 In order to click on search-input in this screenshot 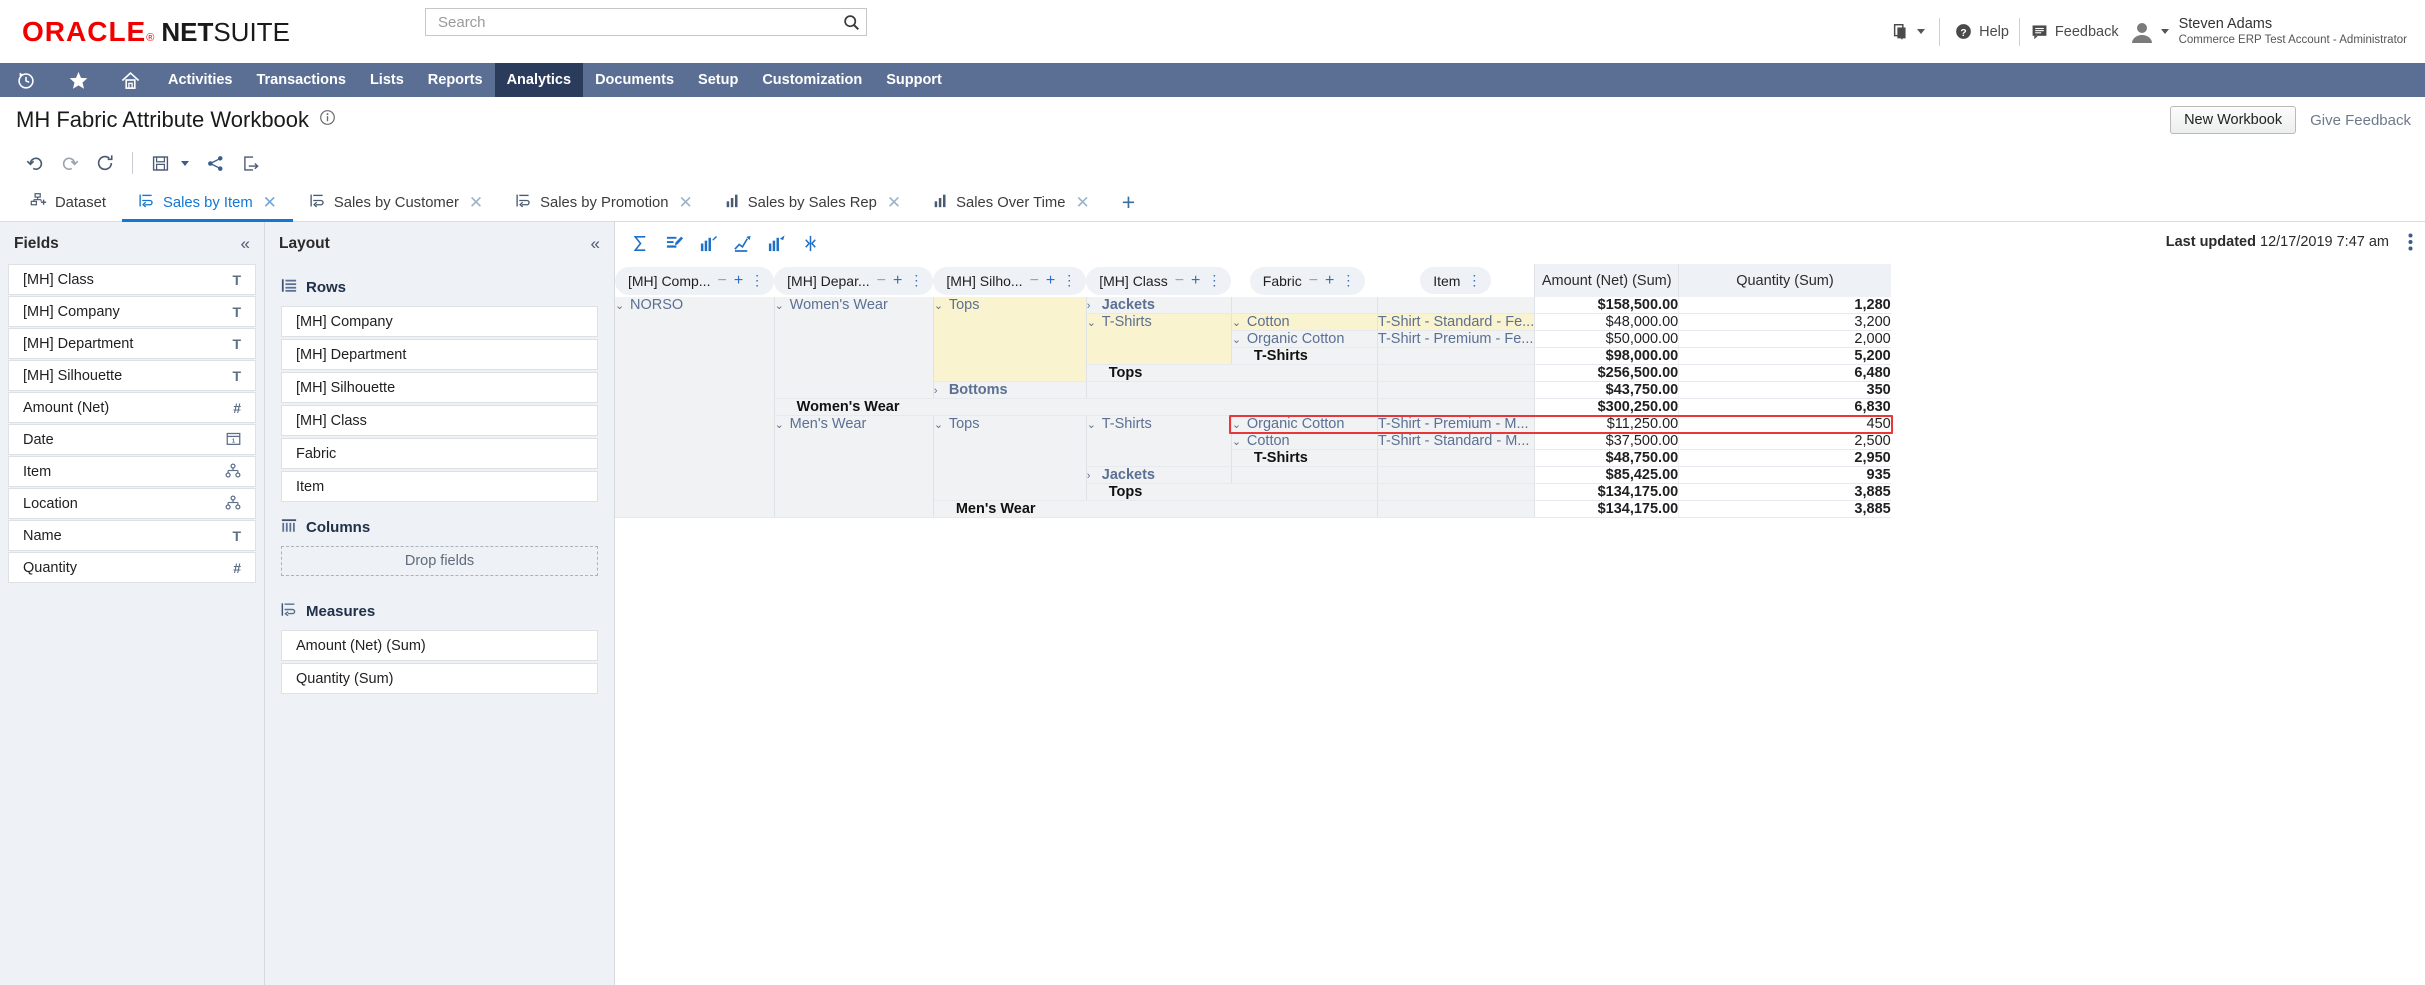, I will do `click(636, 22)`.